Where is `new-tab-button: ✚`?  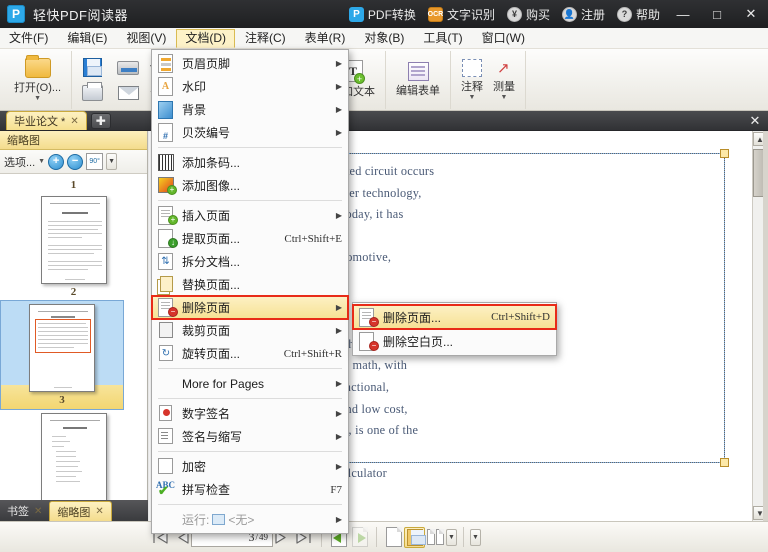
new-tab-button: ✚ is located at coordinates (100, 121).